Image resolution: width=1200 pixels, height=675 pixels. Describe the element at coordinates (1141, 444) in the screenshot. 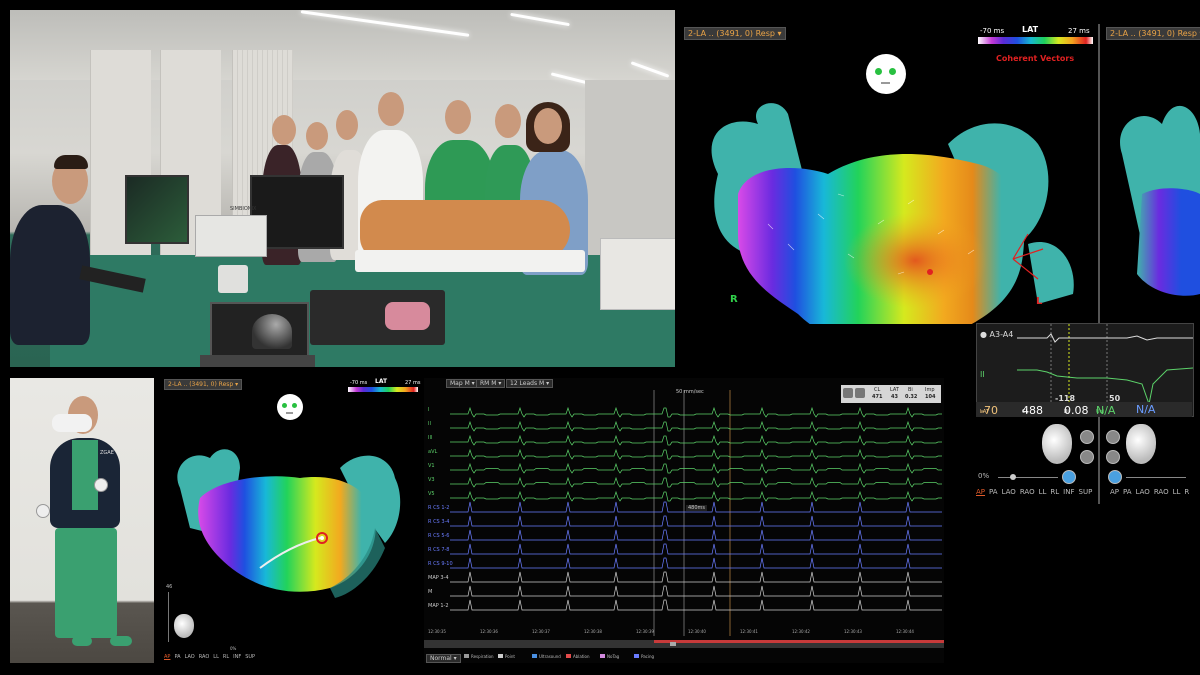

I see `heart-orientation-icon-right` at that location.